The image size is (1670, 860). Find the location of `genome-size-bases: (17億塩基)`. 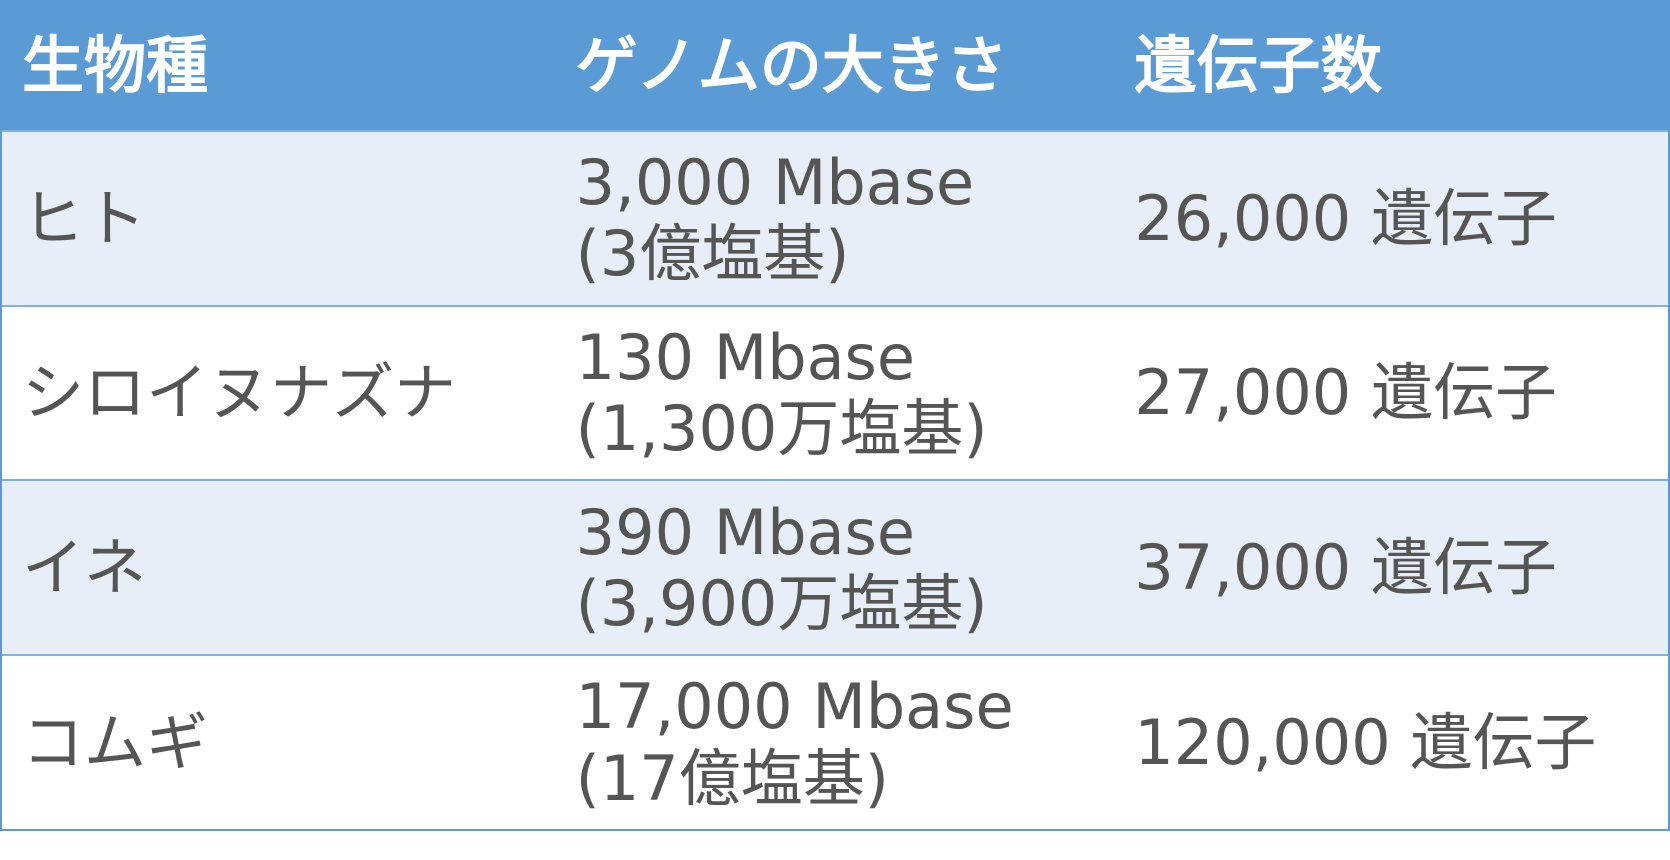

genome-size-bases: (17億塩基) is located at coordinates (732, 778).